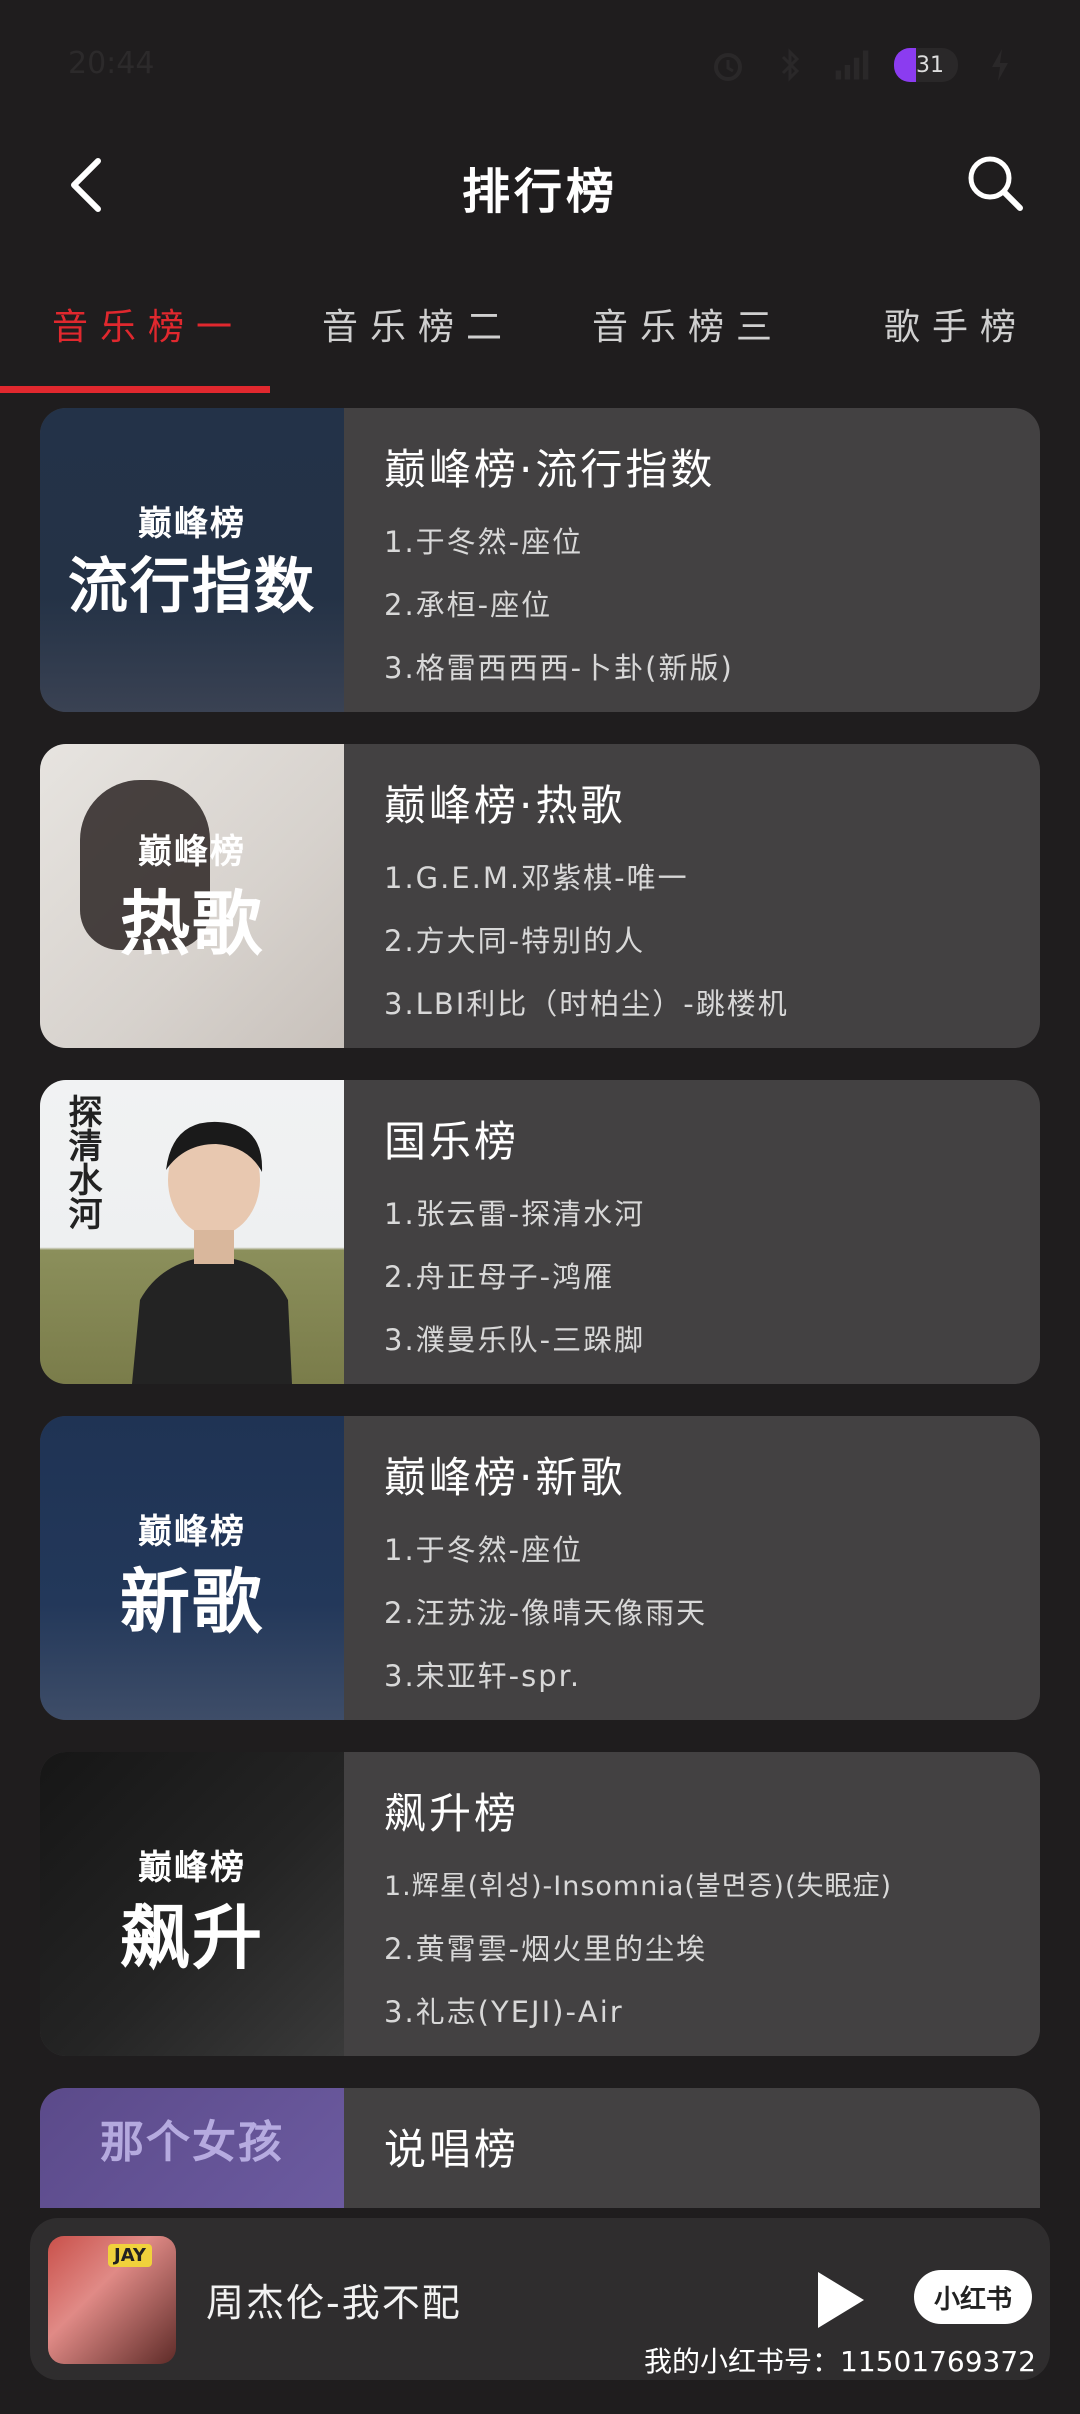 Image resolution: width=1080 pixels, height=2414 pixels. Describe the element at coordinates (515, 1340) in the screenshot. I see `chart-song: 3.濮曼乐队-三跺脚` at that location.